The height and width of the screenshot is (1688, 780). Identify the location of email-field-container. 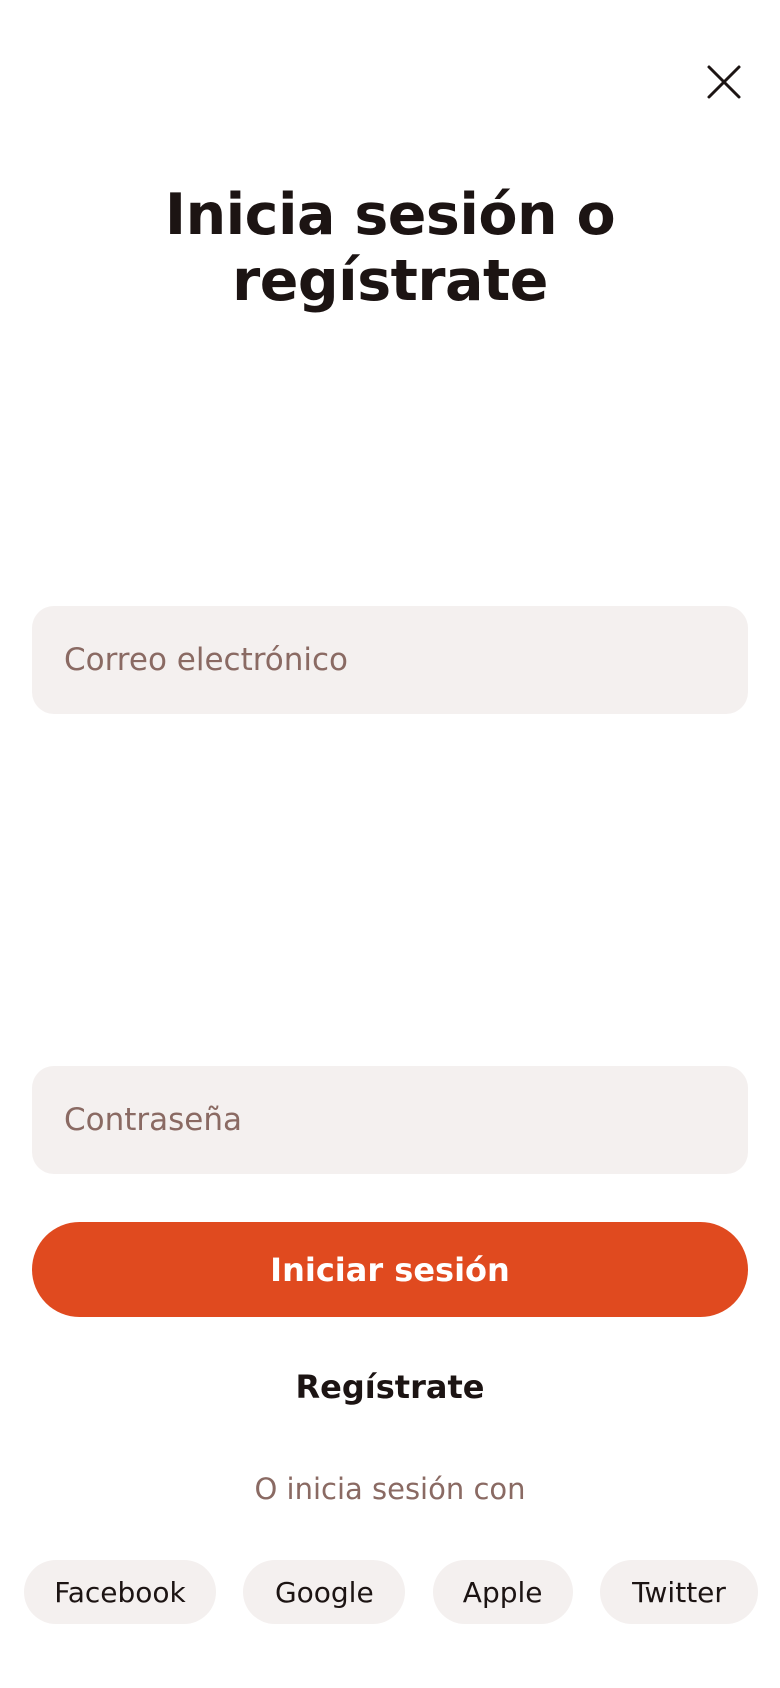
(390, 660).